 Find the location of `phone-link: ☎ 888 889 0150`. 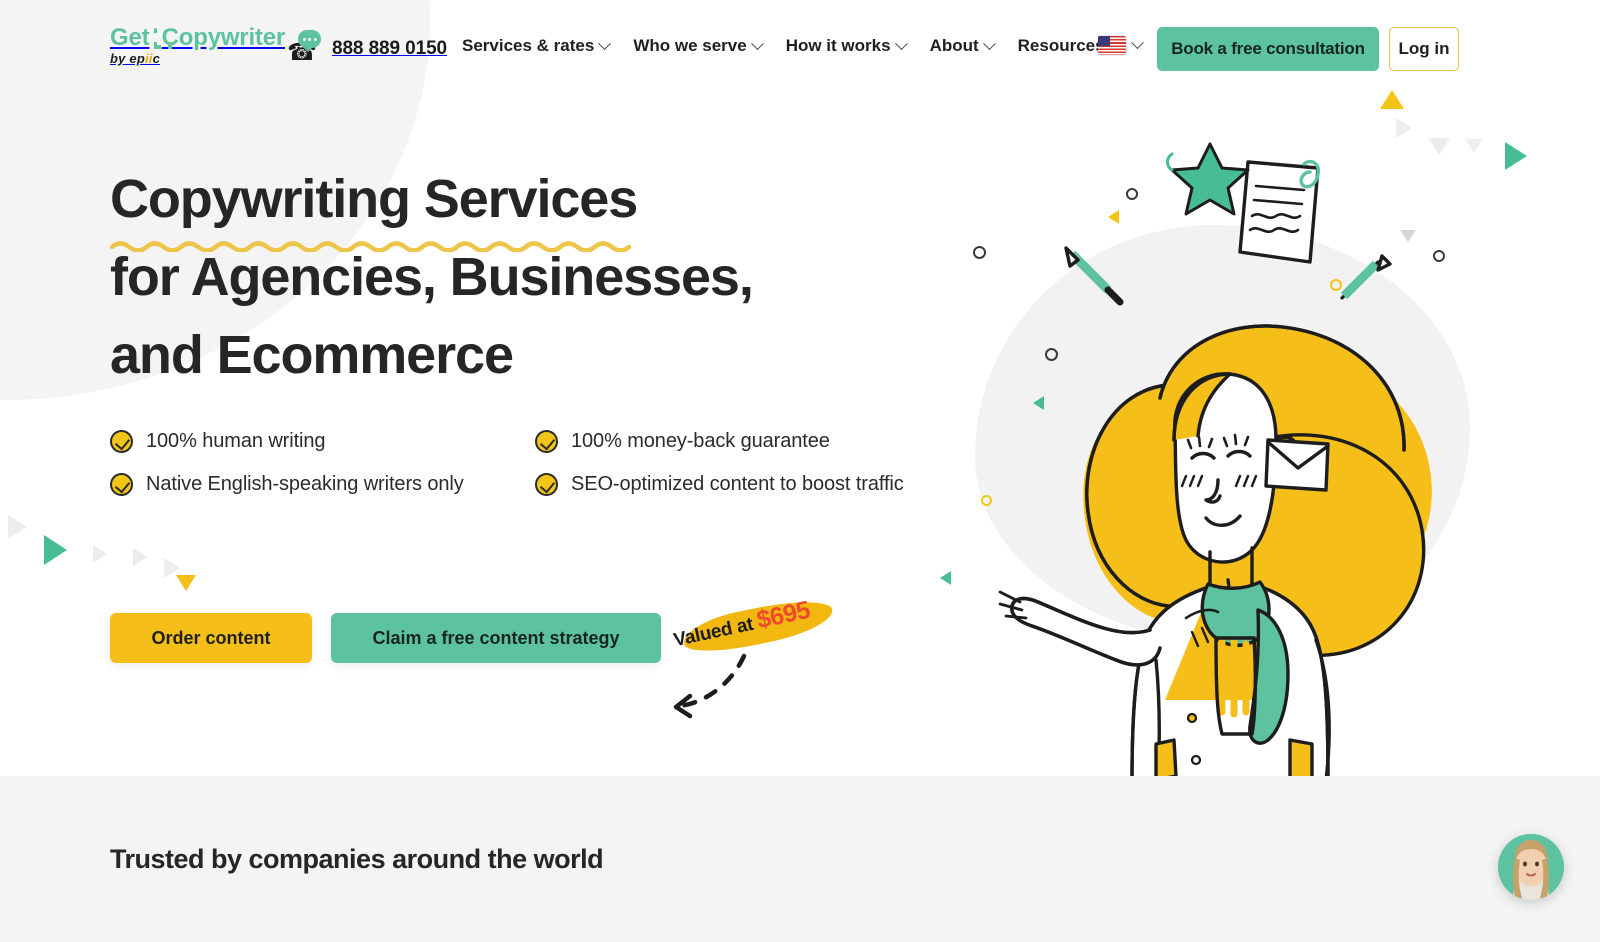

phone-link: ☎ 888 889 0150 is located at coordinates (367, 49).